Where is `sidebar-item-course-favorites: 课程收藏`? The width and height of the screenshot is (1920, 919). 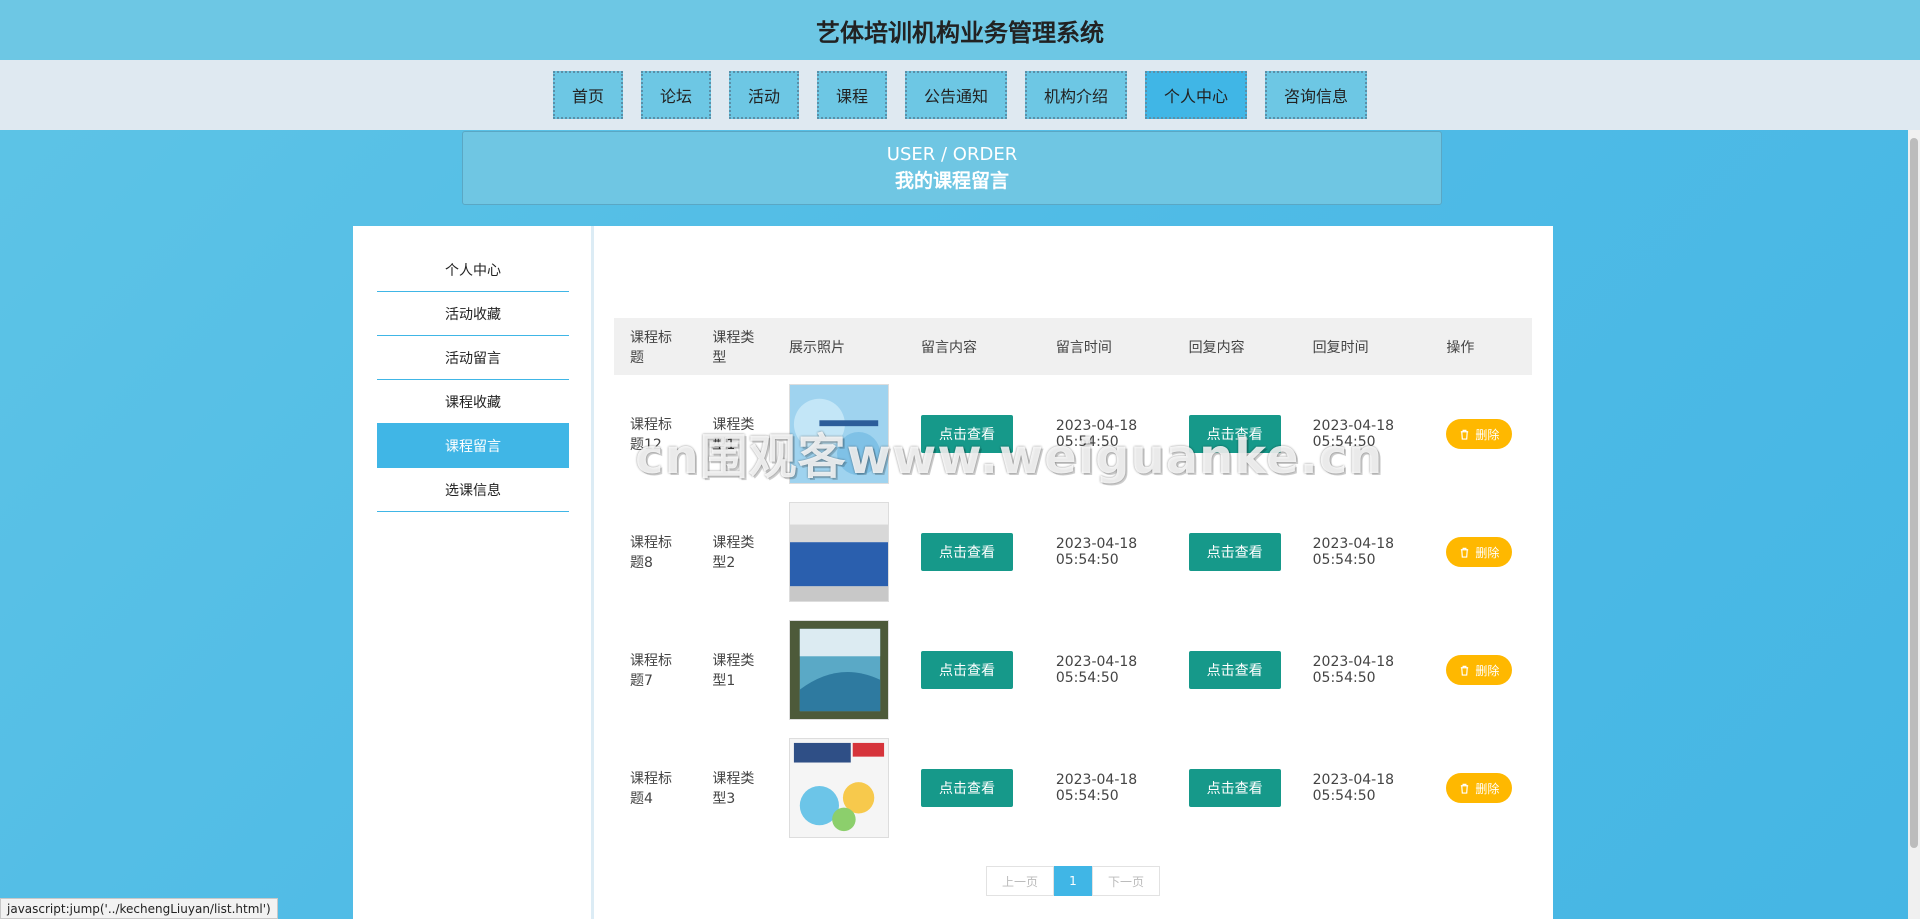
sidebar-item-course-favorites: 课程收藏 is located at coordinates (473, 402).